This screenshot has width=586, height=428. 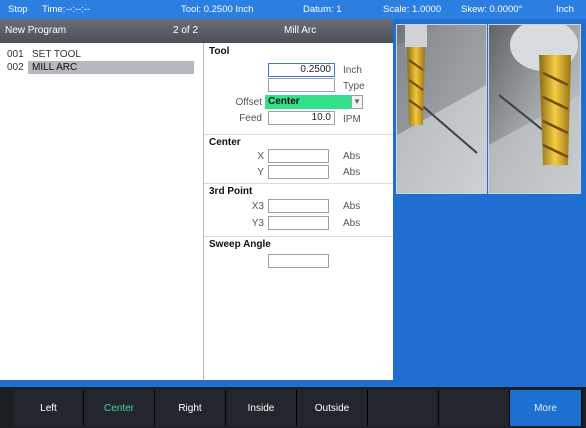 What do you see at coordinates (412, 9) in the screenshot?
I see `scale-readout: Scale: 1.0000` at bounding box center [412, 9].